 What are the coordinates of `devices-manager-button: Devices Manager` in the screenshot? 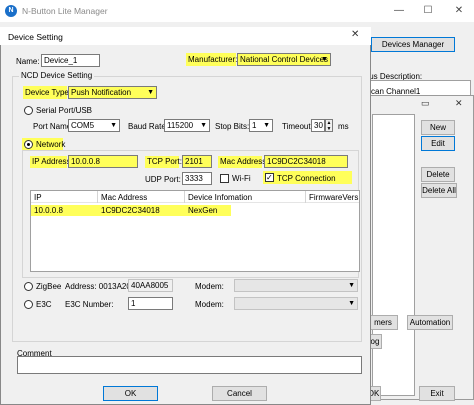 It's located at (413, 44).